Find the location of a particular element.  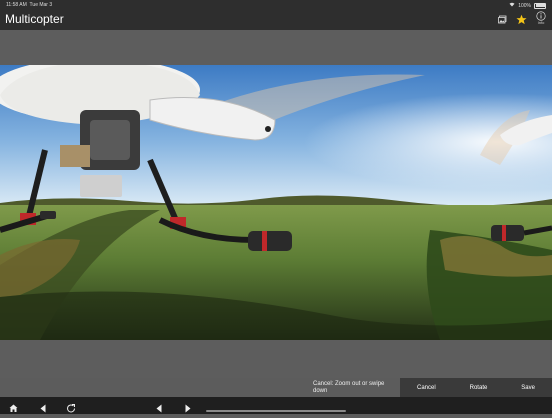

previous-icon is located at coordinates (159, 409).